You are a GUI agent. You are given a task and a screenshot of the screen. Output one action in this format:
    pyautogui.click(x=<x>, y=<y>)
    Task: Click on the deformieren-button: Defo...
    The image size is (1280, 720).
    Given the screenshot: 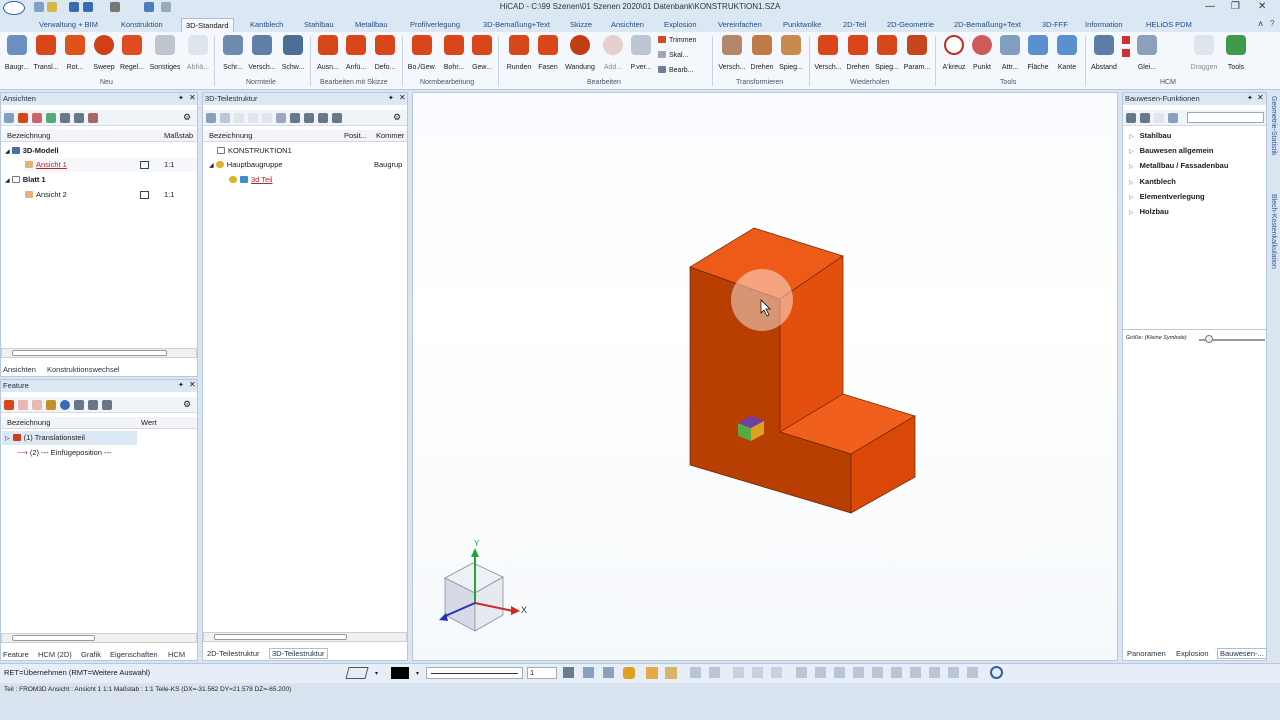 What is the action you would take?
    pyautogui.click(x=385, y=55)
    